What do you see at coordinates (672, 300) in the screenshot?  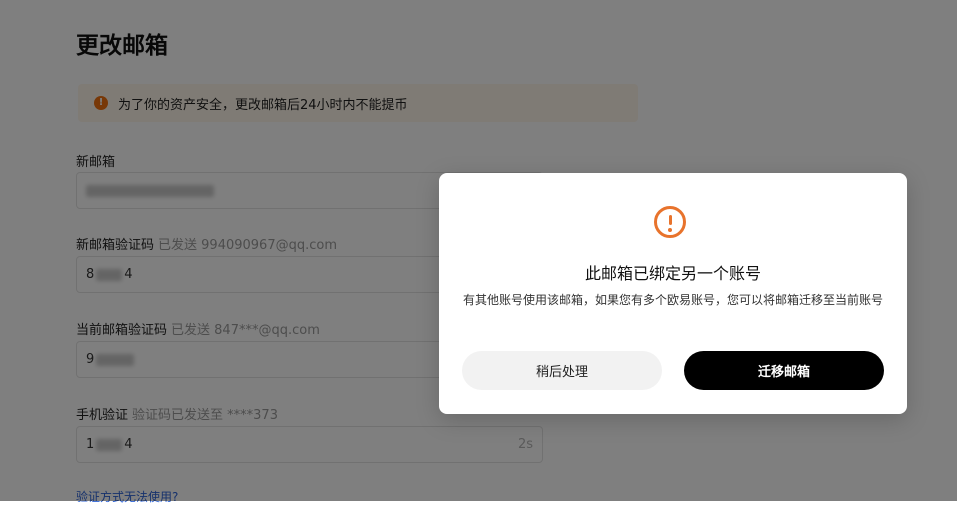 I see `dialog-description: 有其他账号使用该邮箱，如果您有多个欧易账号，您可以将邮箱迁移至当前账号` at bounding box center [672, 300].